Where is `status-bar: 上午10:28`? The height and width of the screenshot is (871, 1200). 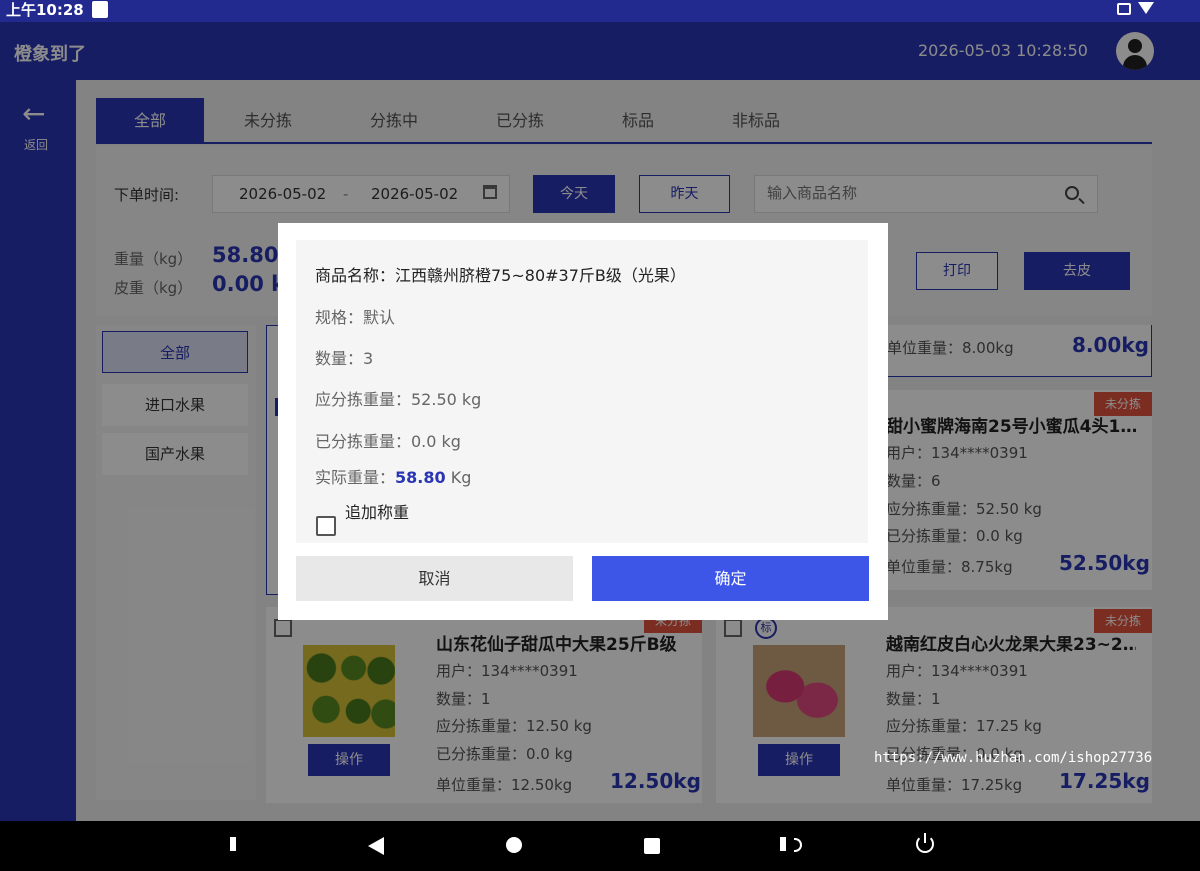 status-bar: 上午10:28 is located at coordinates (600, 11).